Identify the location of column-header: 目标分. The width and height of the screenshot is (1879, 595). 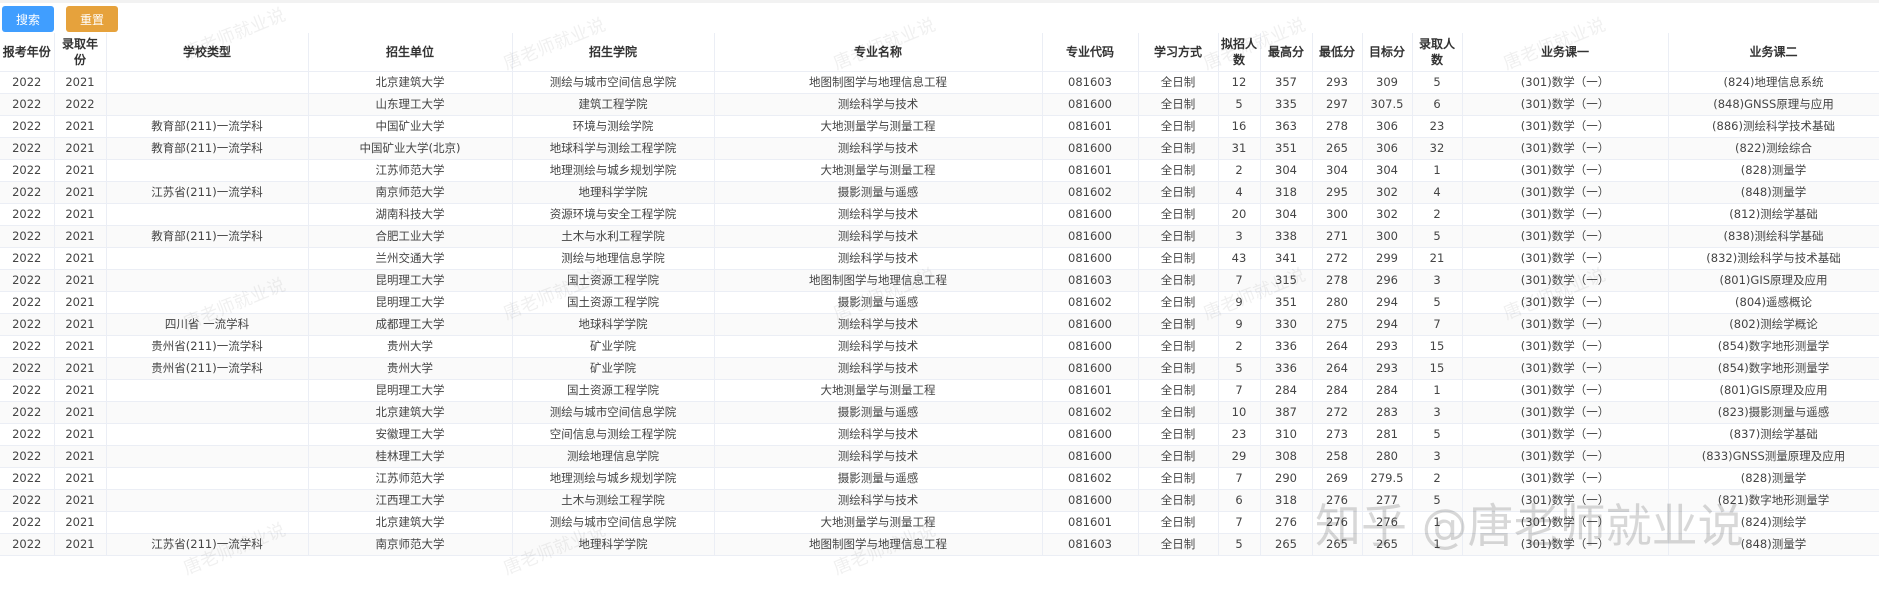
(1387, 52).